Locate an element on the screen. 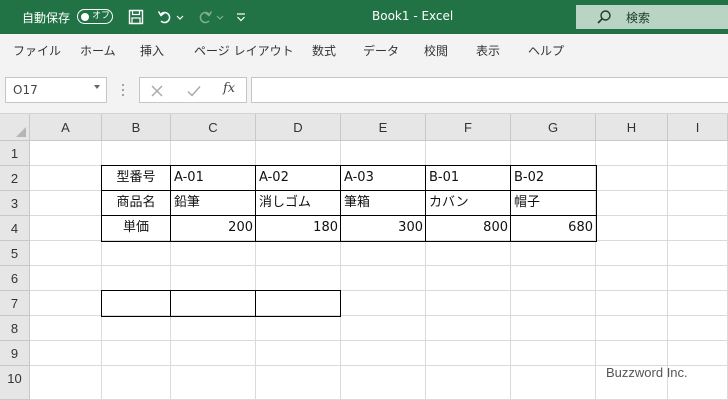 Image resolution: width=728 pixels, height=400 pixels. cell-E10 is located at coordinates (383, 383).